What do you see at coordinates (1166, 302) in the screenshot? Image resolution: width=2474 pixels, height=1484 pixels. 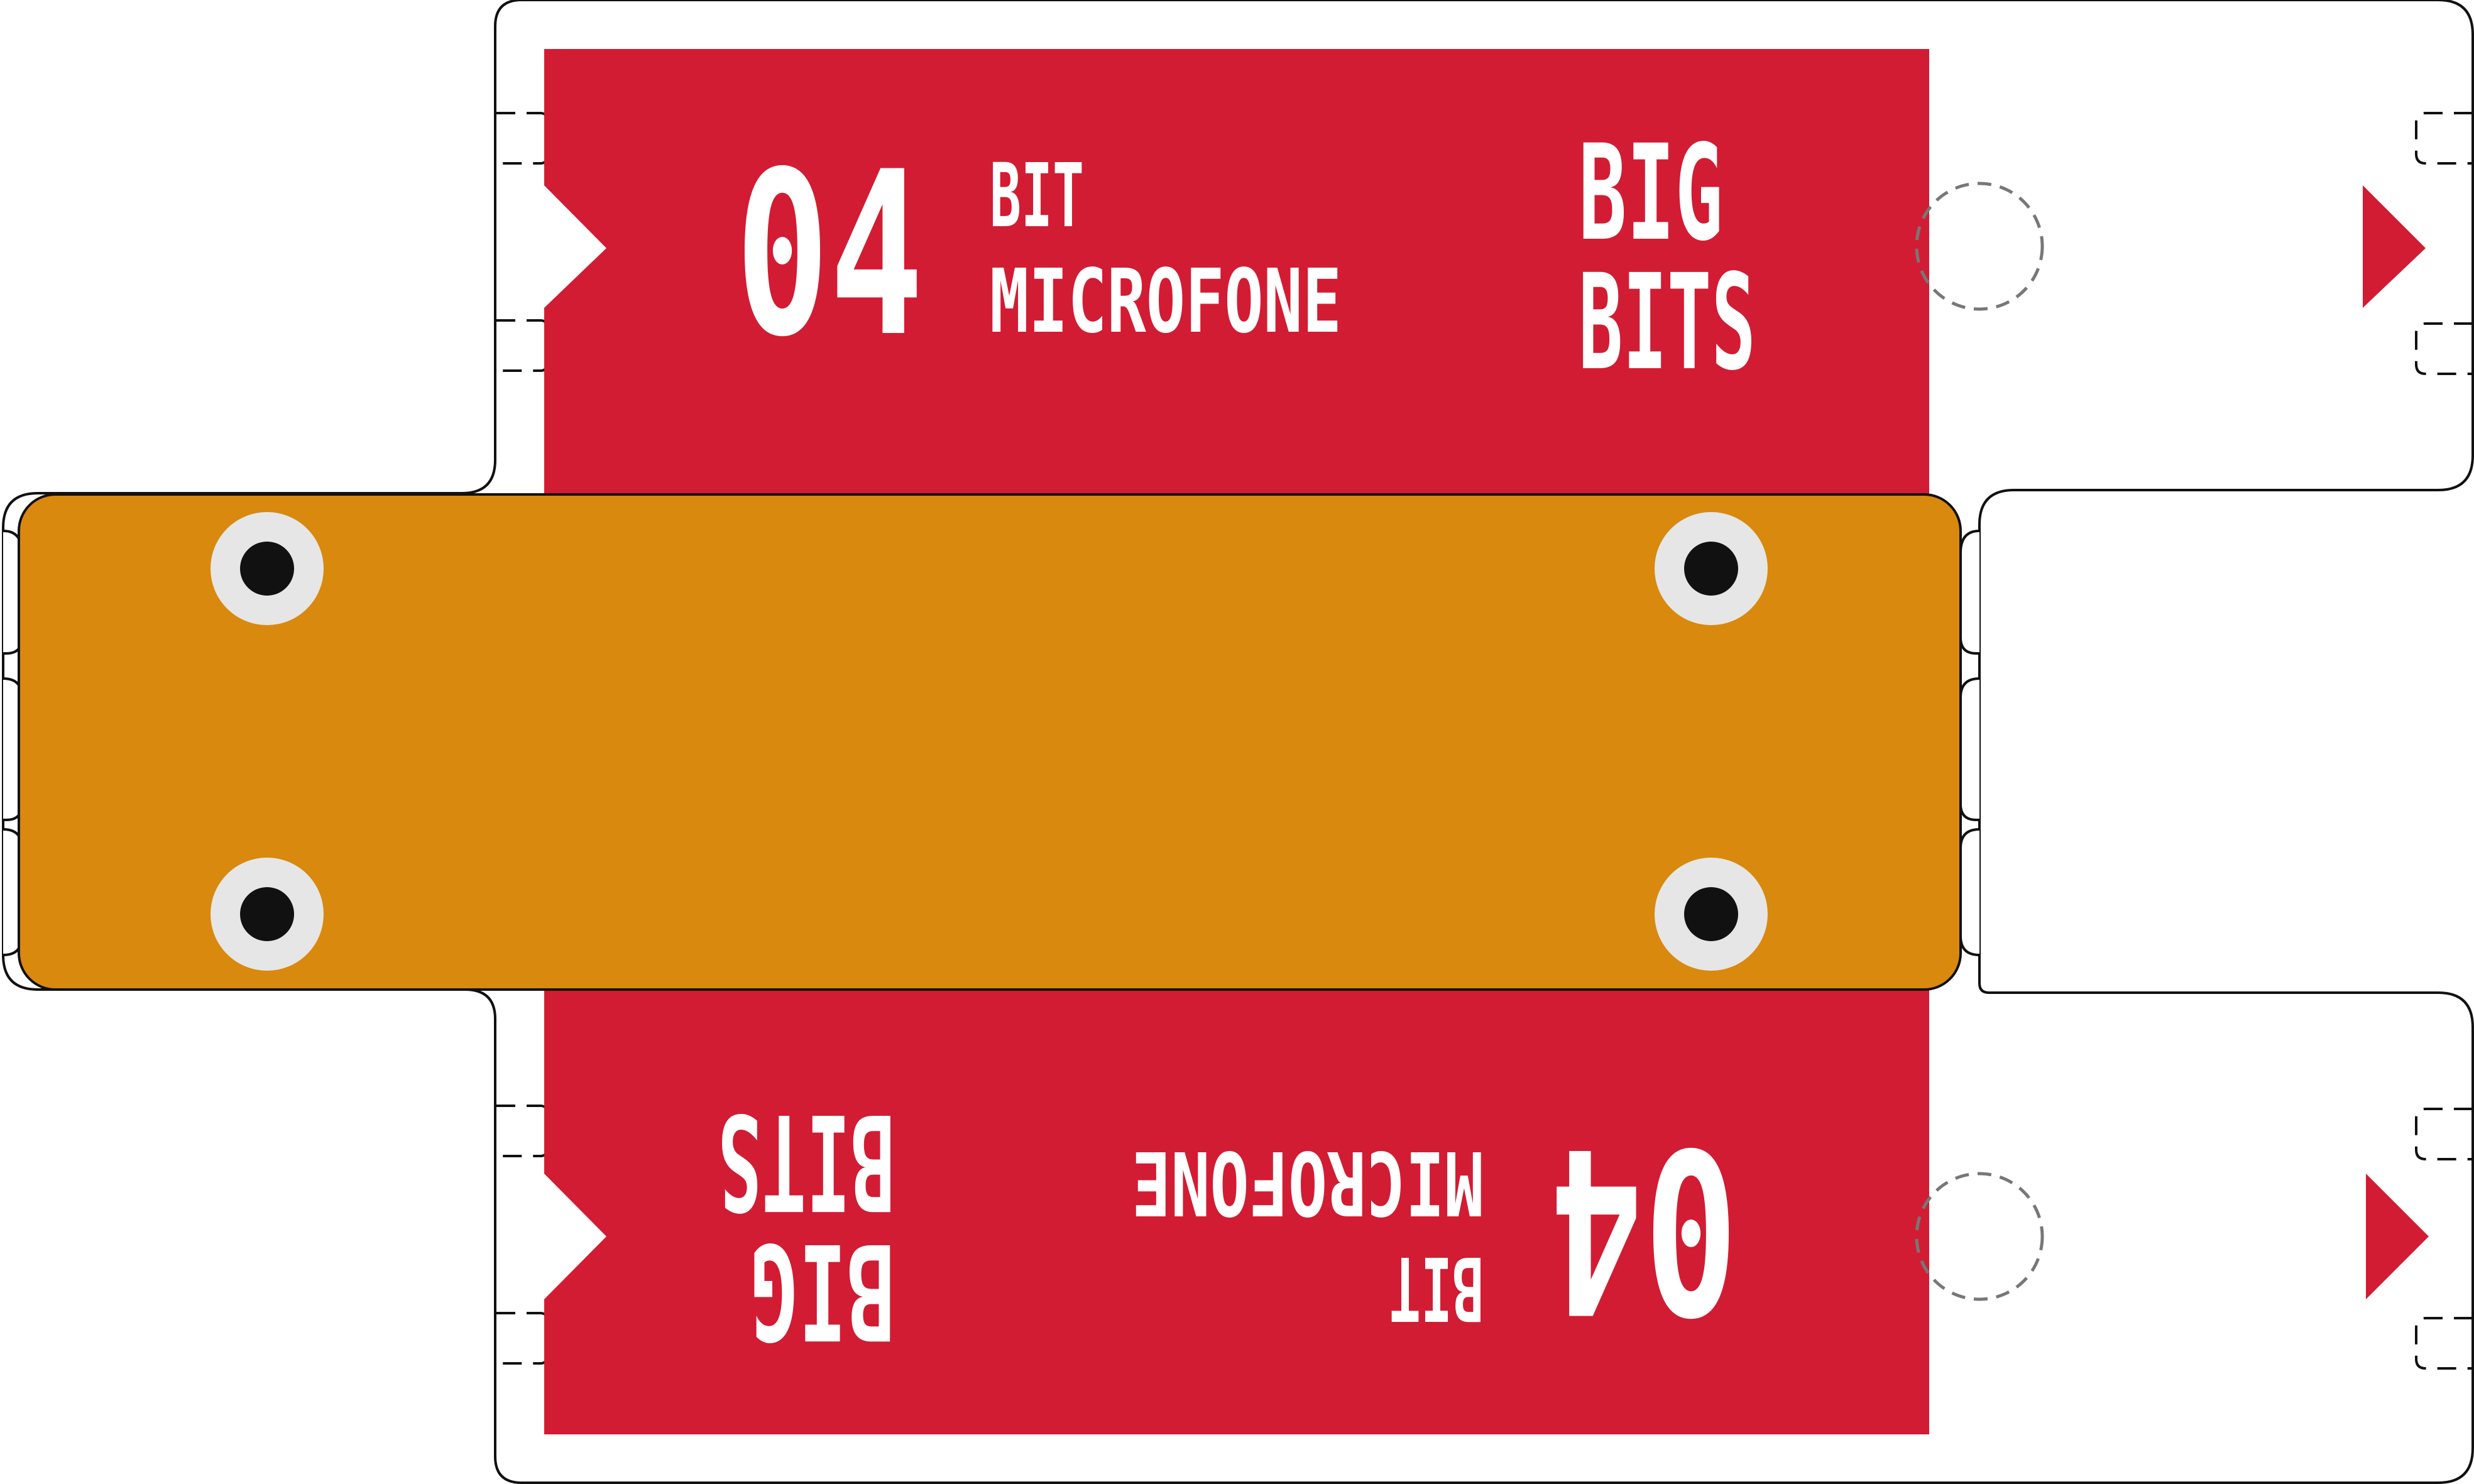 I see `top-line2: MICROFONE` at bounding box center [1166, 302].